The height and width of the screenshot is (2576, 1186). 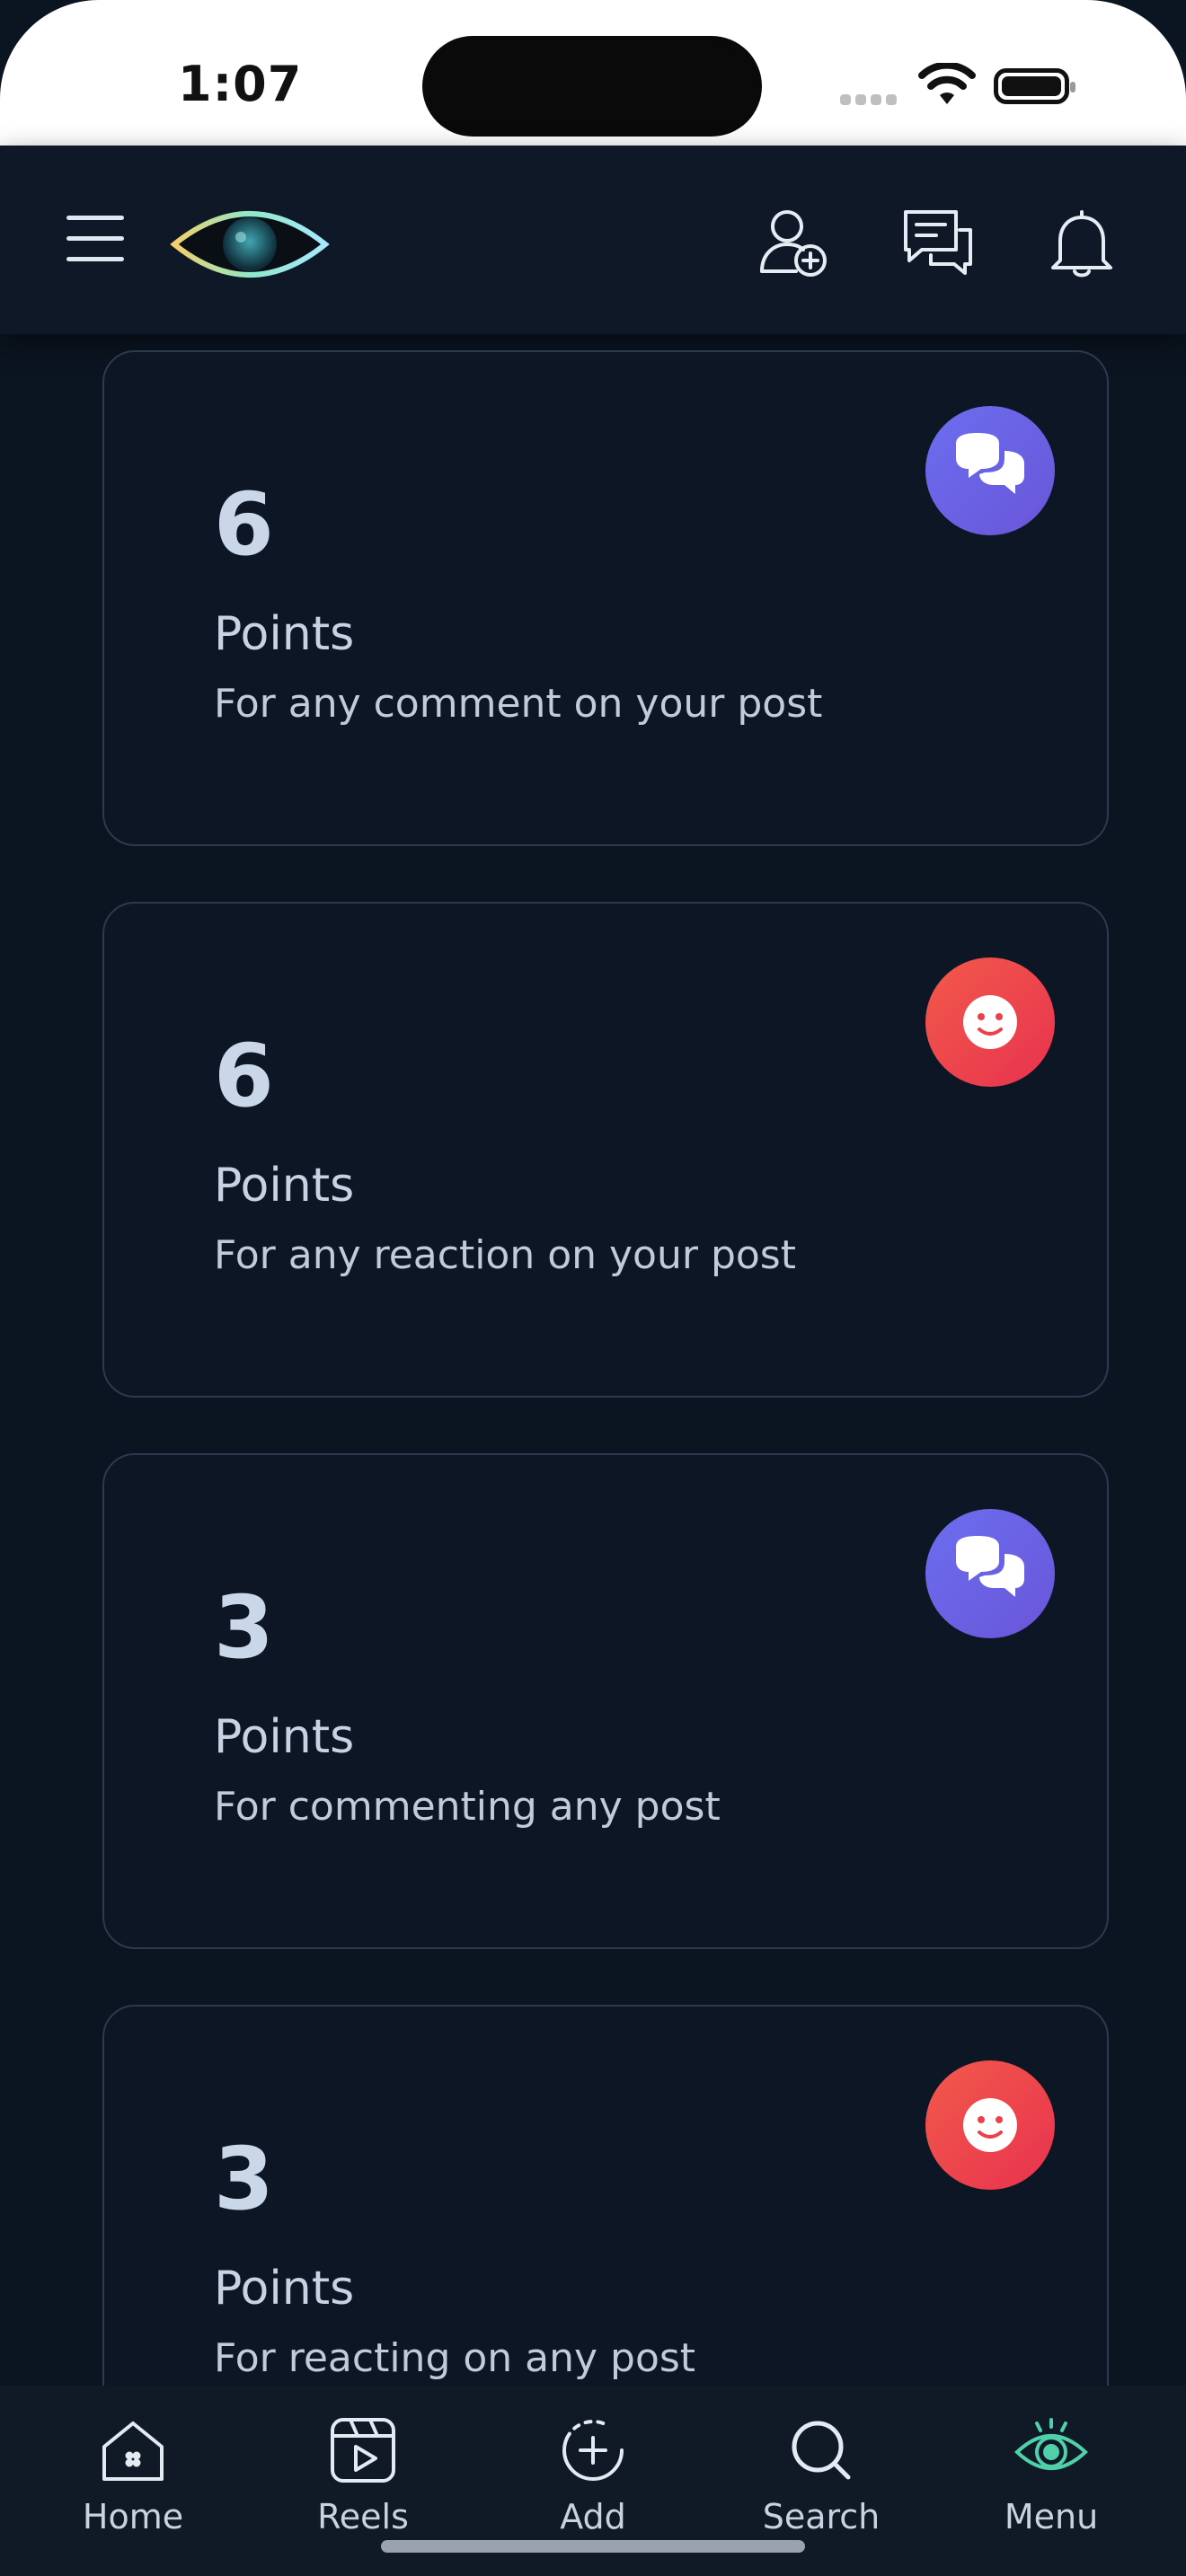 What do you see at coordinates (95, 239) in the screenshot?
I see `menu-icon` at bounding box center [95, 239].